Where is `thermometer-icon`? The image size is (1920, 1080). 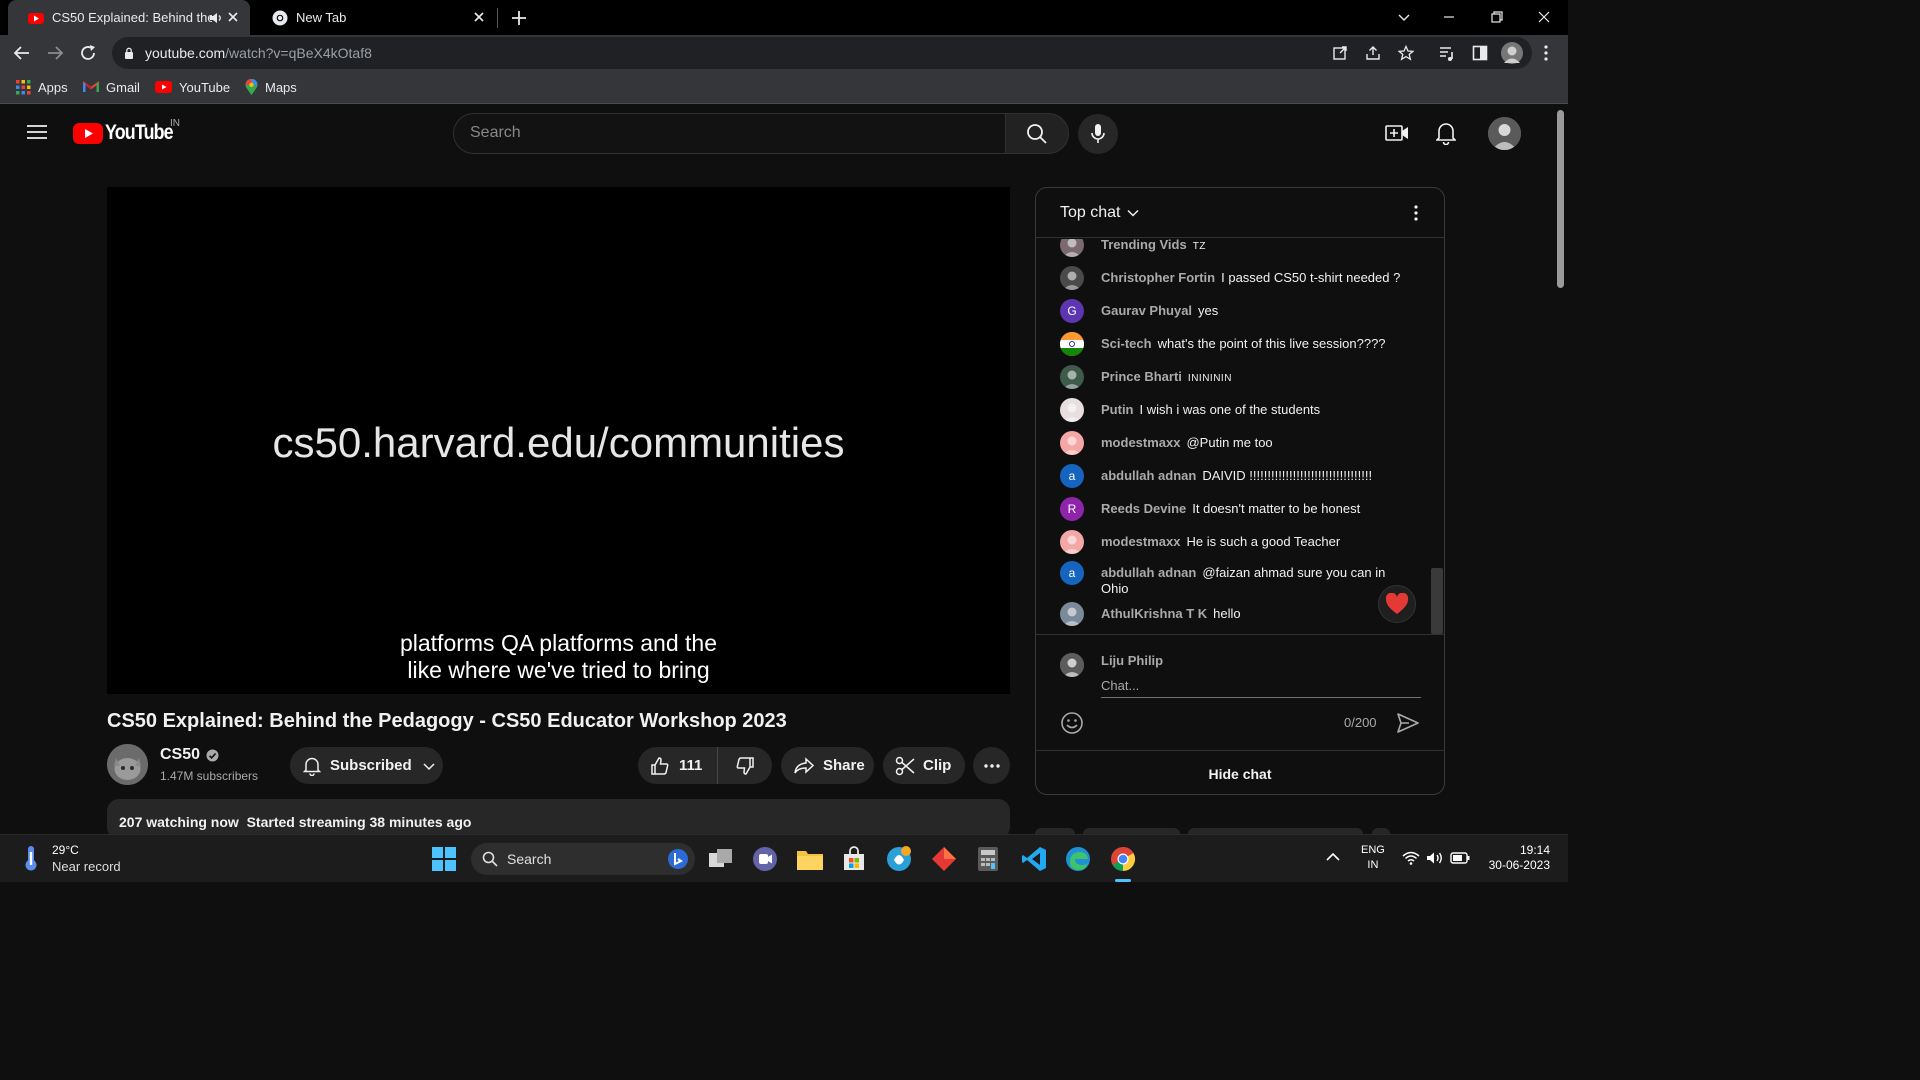 thermometer-icon is located at coordinates (31, 858).